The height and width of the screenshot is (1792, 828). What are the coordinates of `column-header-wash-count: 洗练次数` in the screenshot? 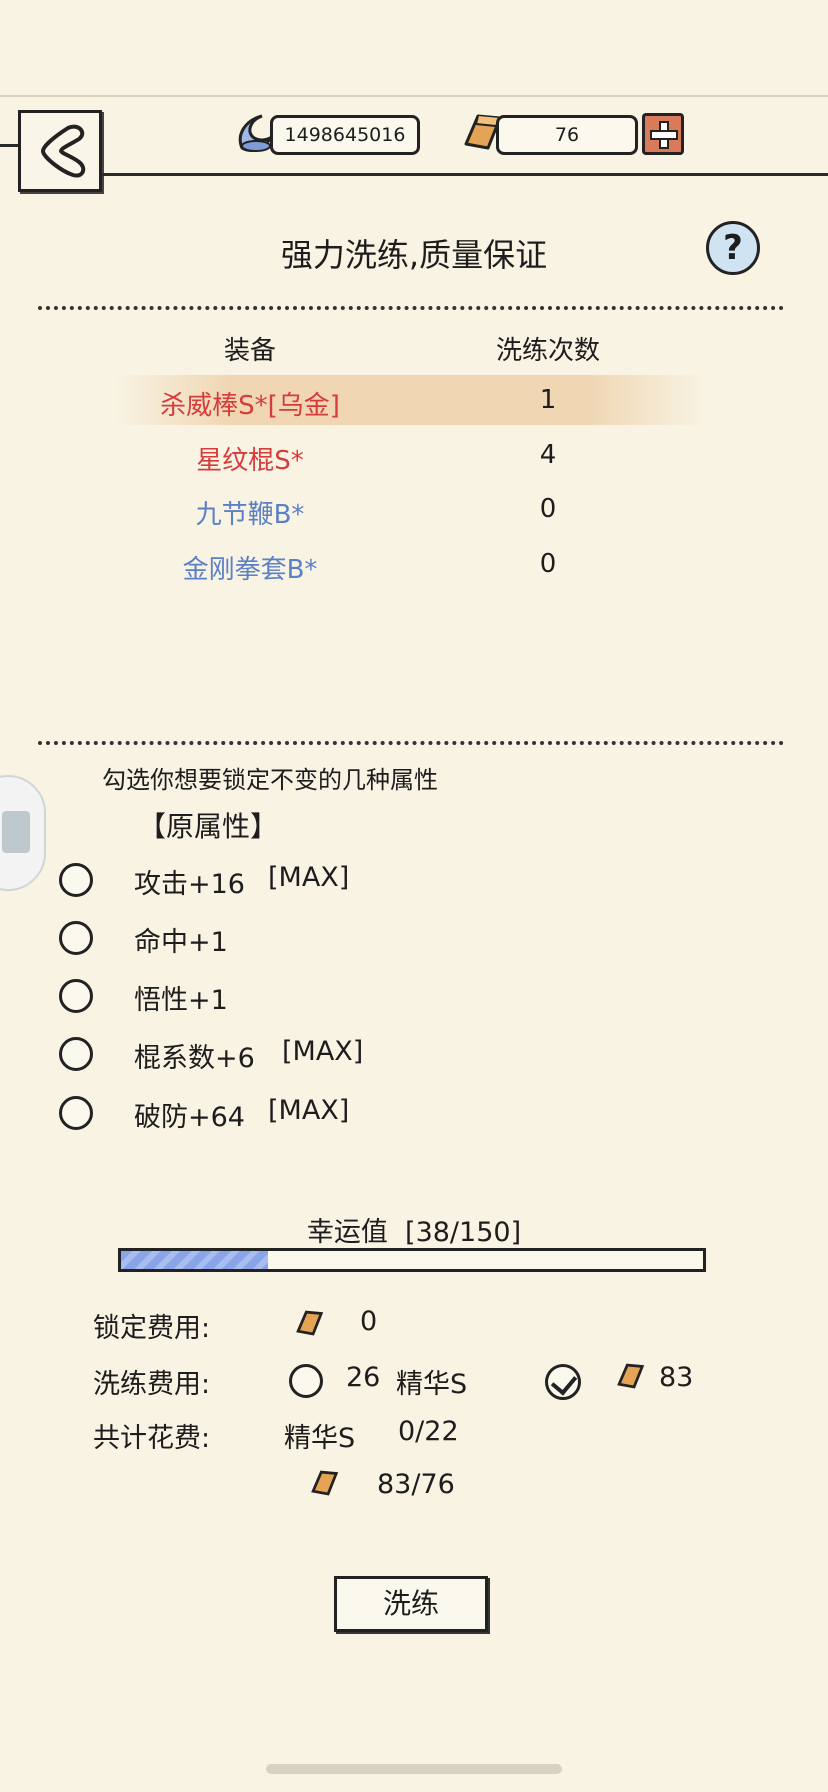 It's located at (547, 351).